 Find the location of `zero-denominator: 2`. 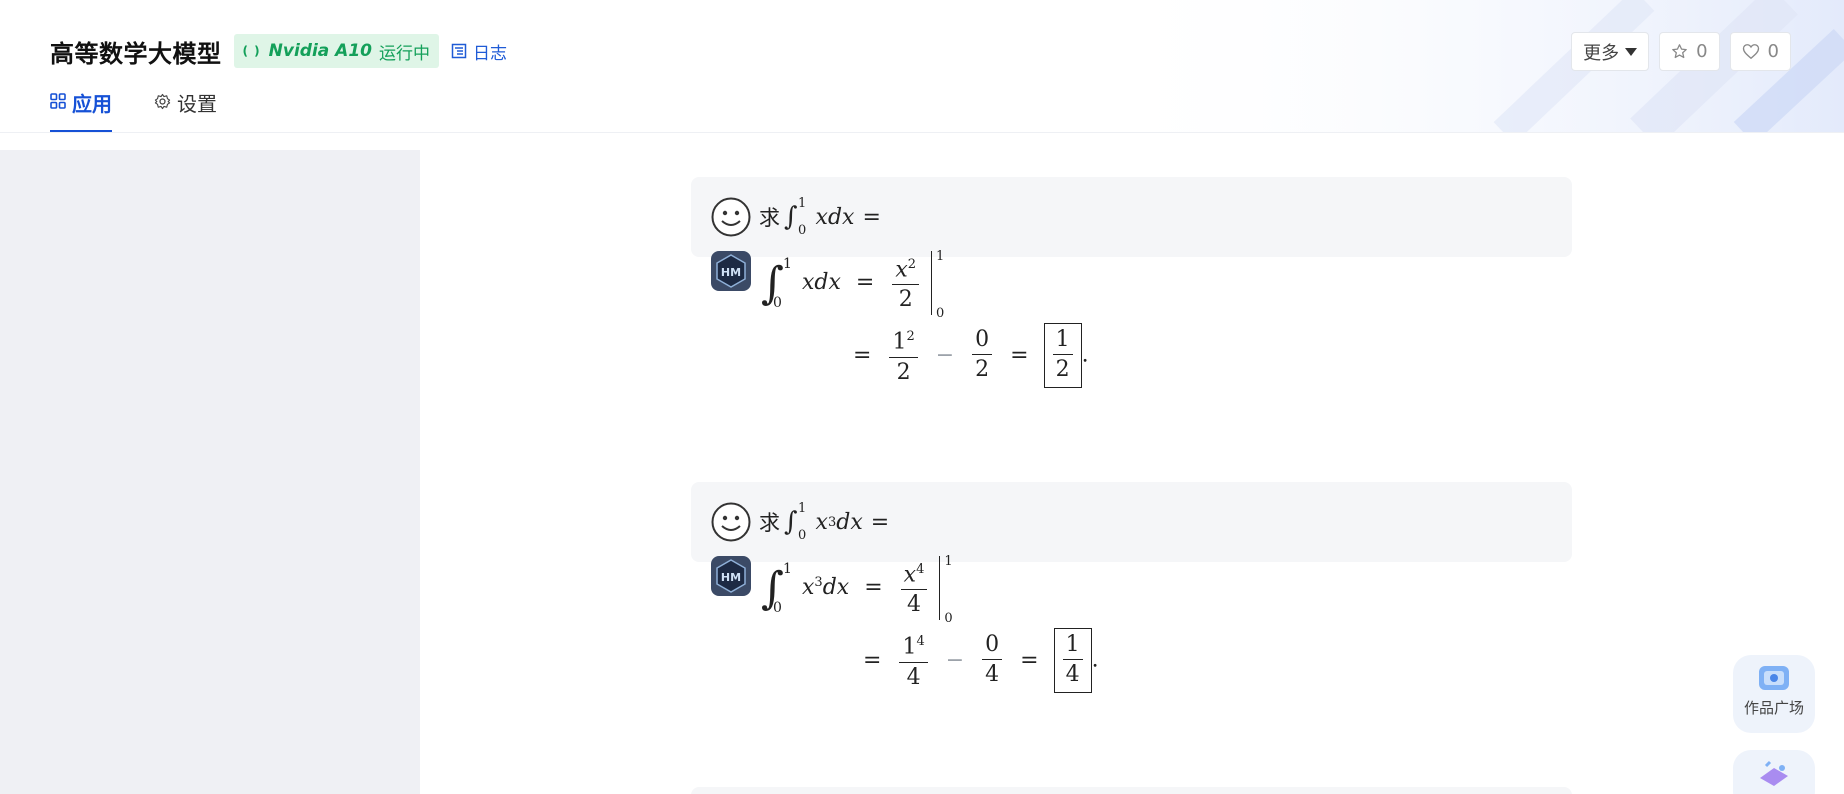

zero-denominator: 2 is located at coordinates (982, 369).